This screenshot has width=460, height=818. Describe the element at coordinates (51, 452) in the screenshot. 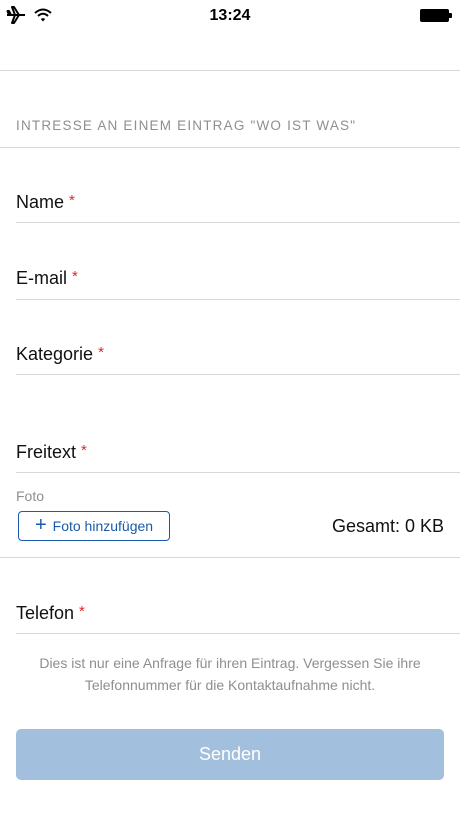

I see `freitext-label: Freitext *` at that location.